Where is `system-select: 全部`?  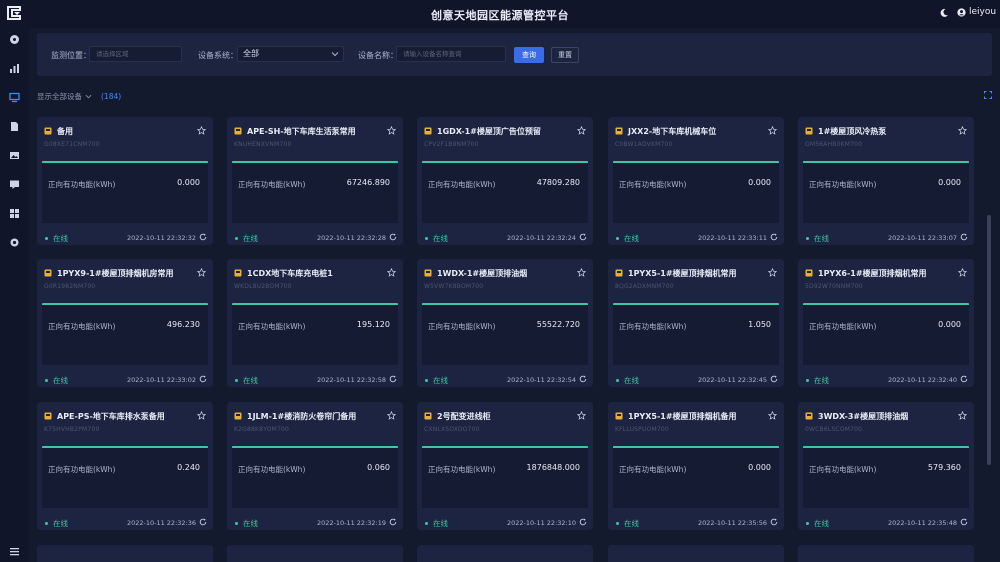 system-select: 全部 is located at coordinates (290, 54).